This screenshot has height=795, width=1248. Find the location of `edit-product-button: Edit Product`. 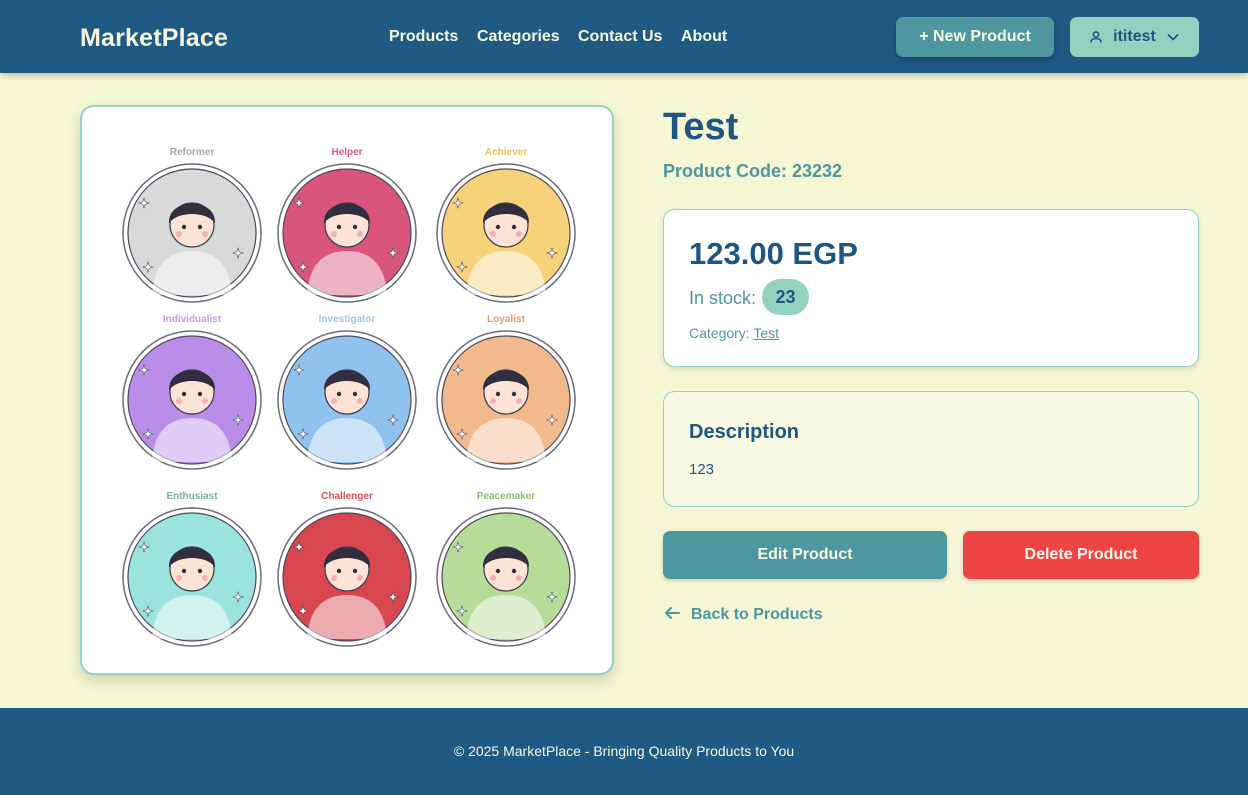

edit-product-button: Edit Product is located at coordinates (805, 555).